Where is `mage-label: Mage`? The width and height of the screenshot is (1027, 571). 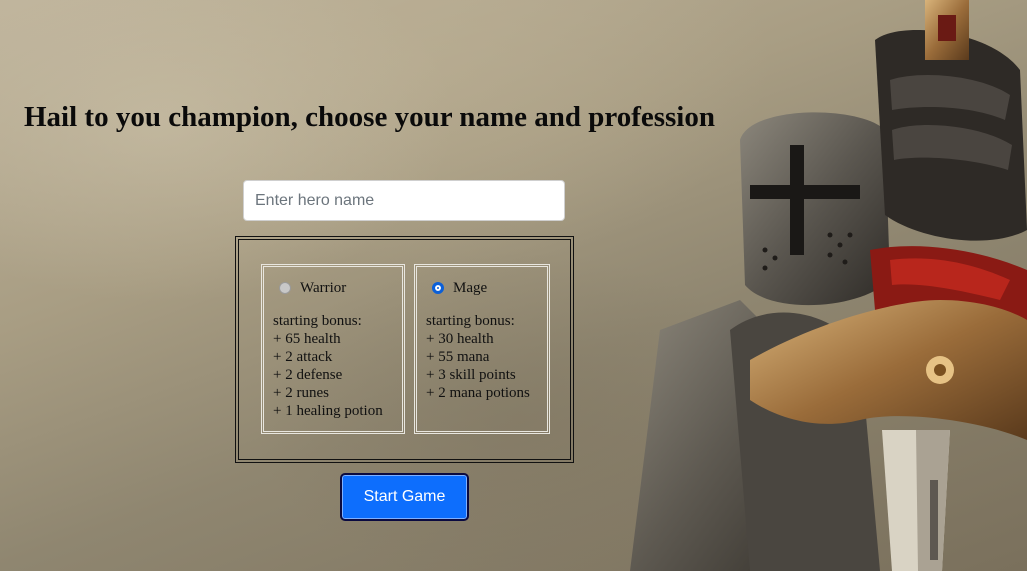
mage-label: Mage is located at coordinates (470, 288).